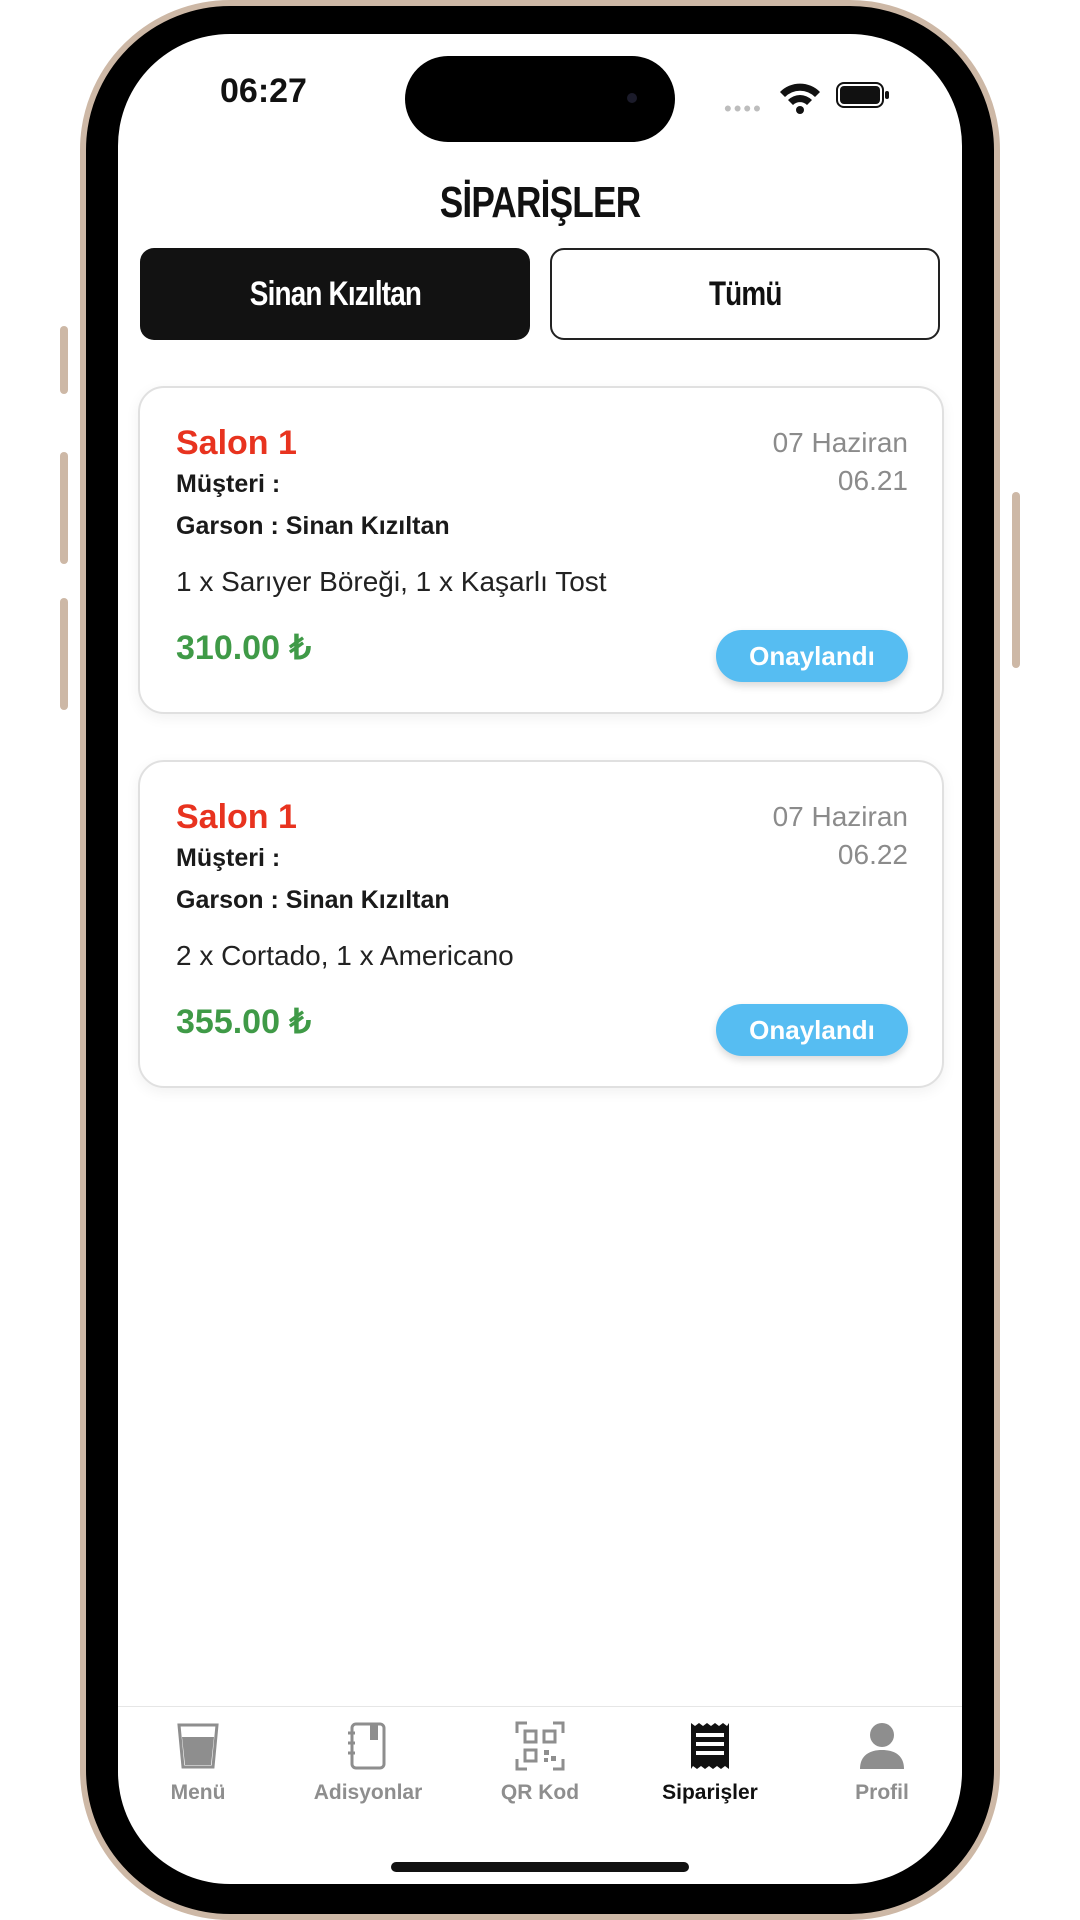 The image size is (1080, 1920). Describe the element at coordinates (367, 1746) in the screenshot. I see `notebook-icon` at that location.